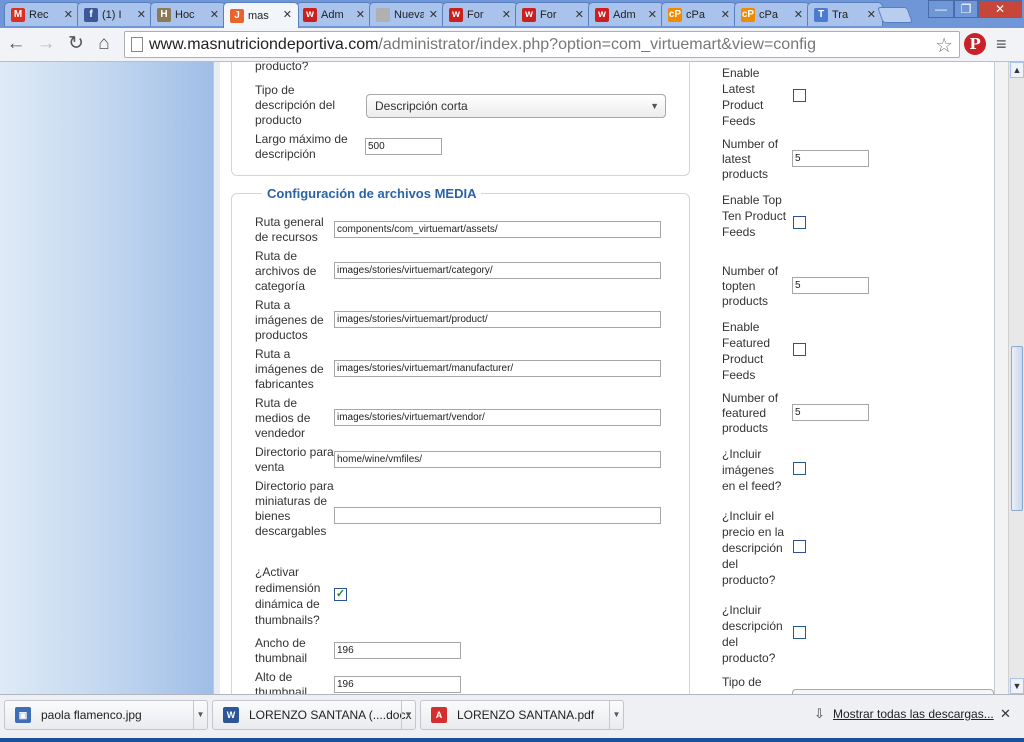 The image size is (1024, 742). I want to click on description-type-select: Descripción corta ▼, so click(516, 106).